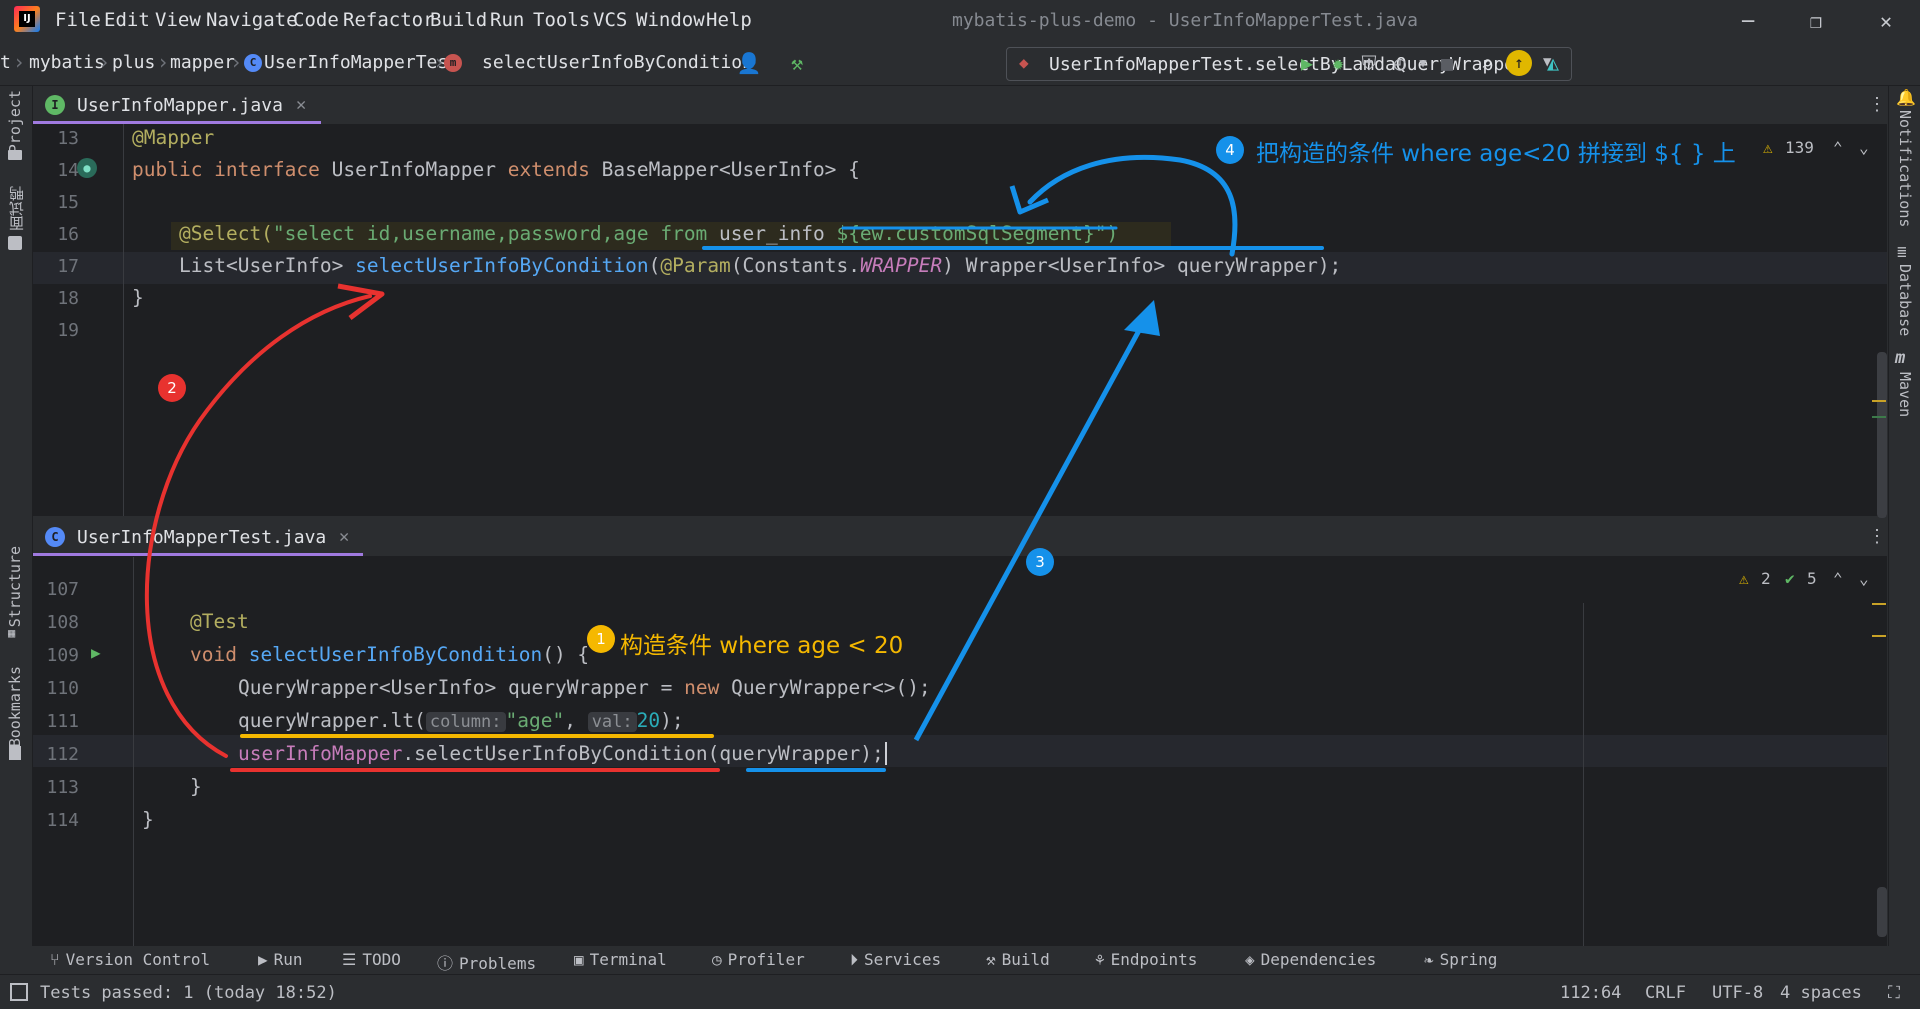  Describe the element at coordinates (252, 20) in the screenshot. I see `menu-navigate: Navigate` at that location.